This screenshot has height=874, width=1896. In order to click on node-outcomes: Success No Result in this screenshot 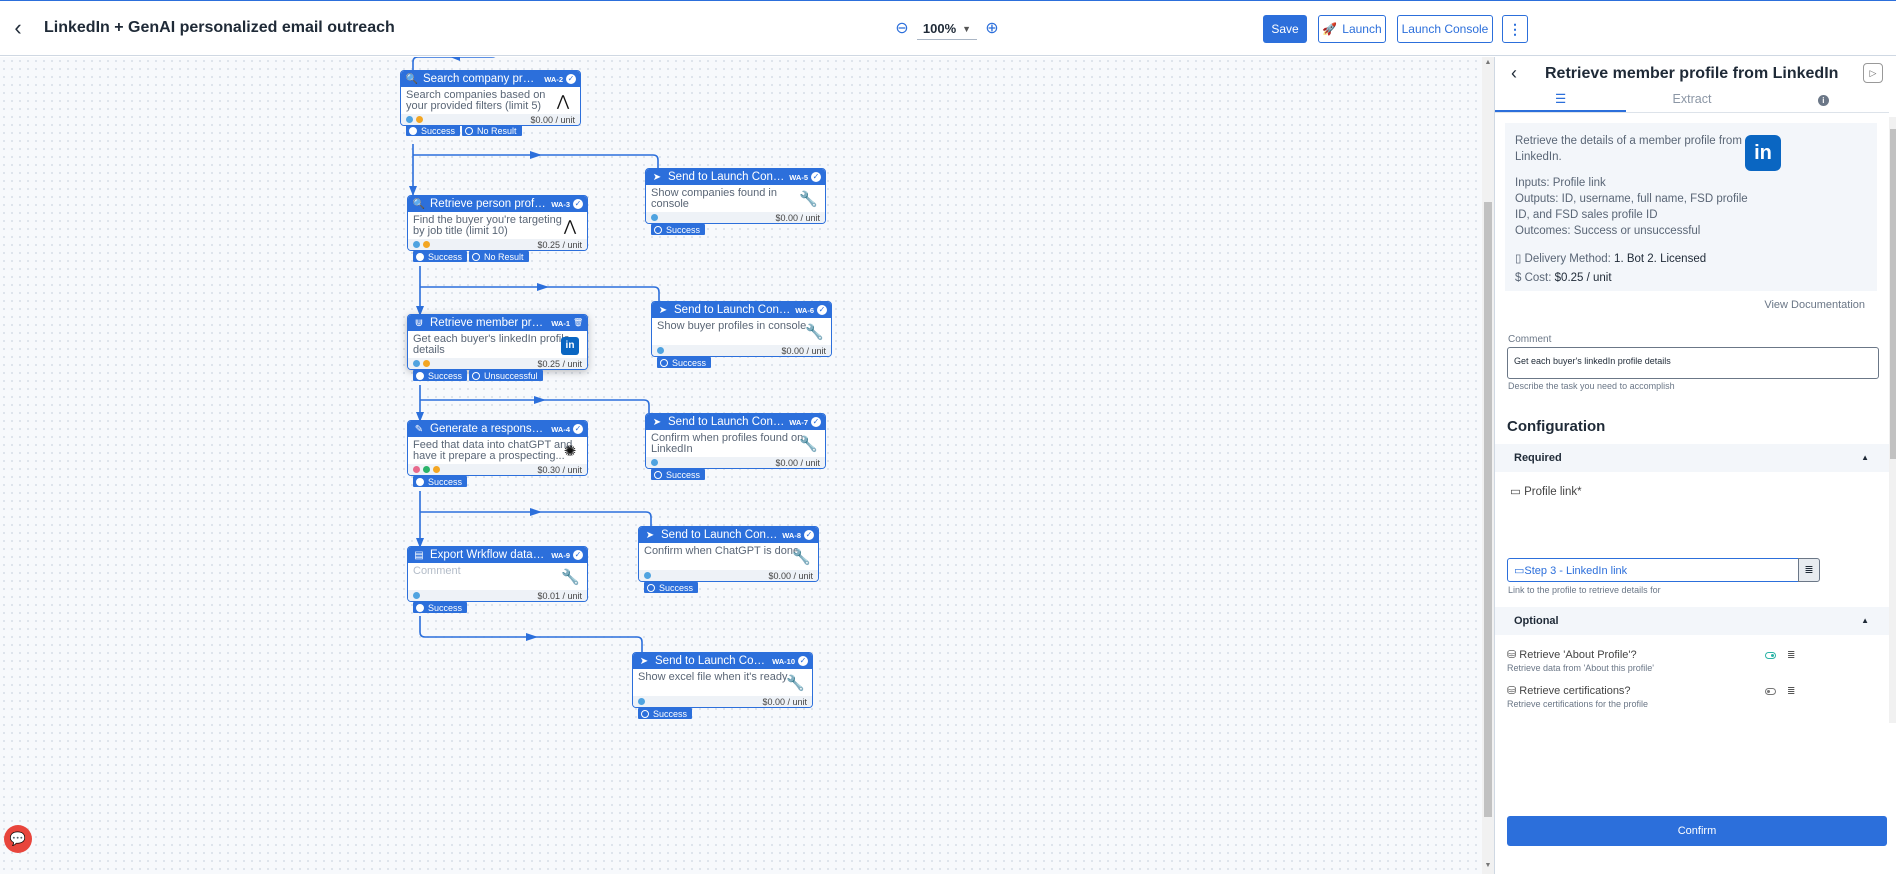, I will do `click(471, 256)`.